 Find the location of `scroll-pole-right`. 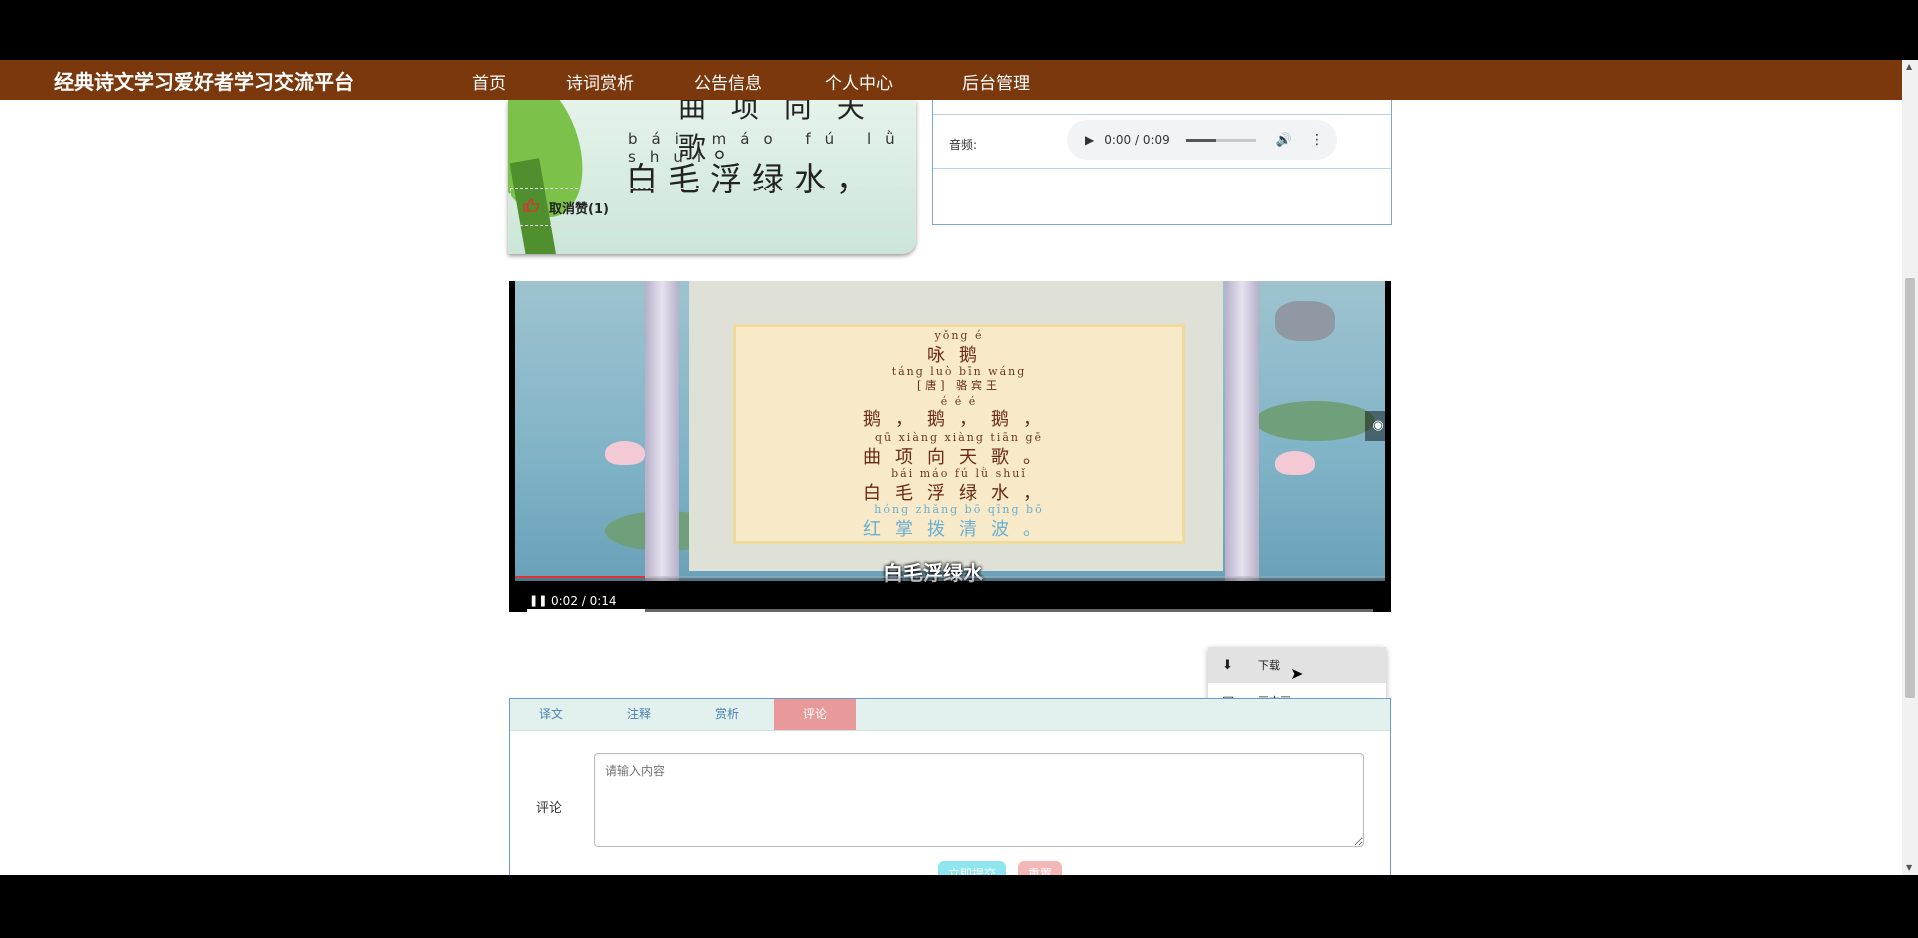

scroll-pole-right is located at coordinates (1242, 431).